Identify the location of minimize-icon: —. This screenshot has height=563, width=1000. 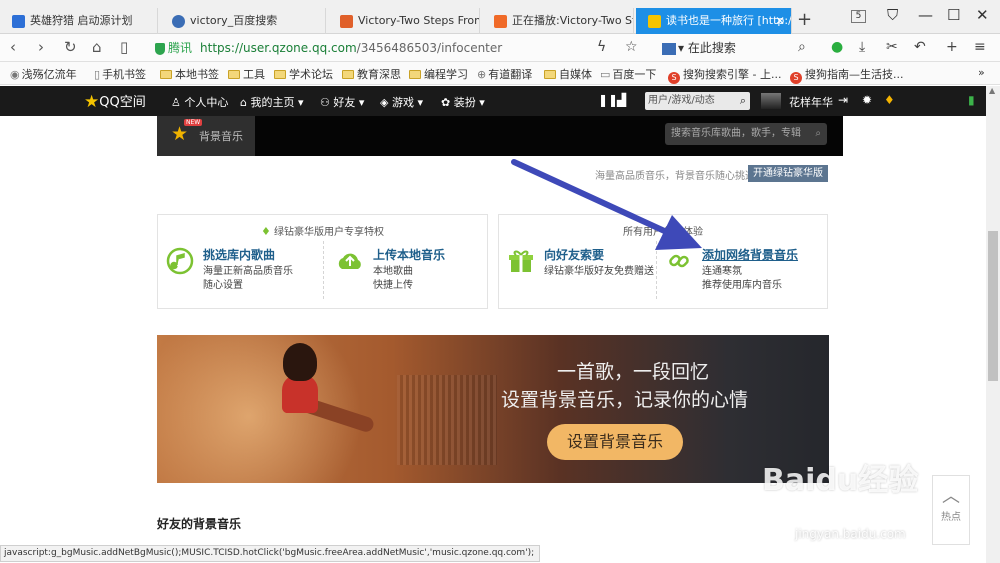
(925, 15).